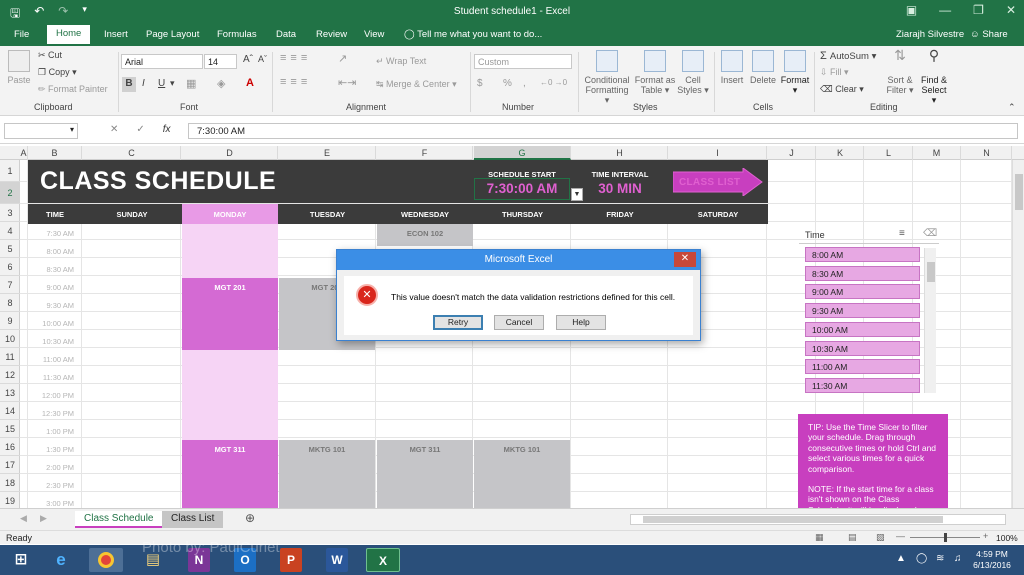 The width and height of the screenshot is (1024, 575). Describe the element at coordinates (51, 377) in the screenshot. I see `time-cell: 11:30 AM` at that location.